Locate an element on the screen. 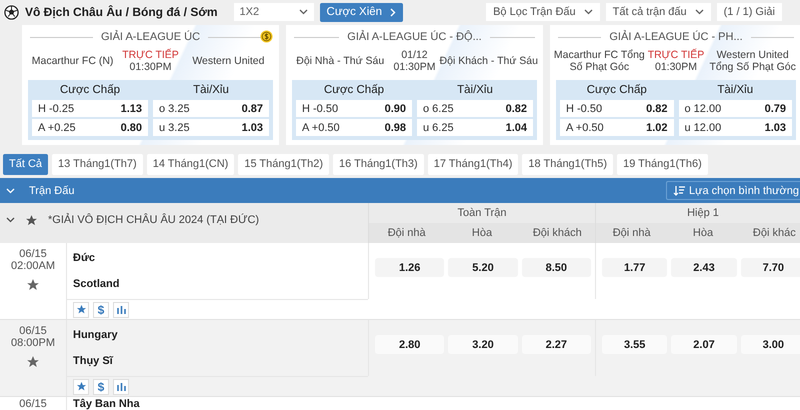 This screenshot has height=410, width=800. column-group-title: Toàn Trận is located at coordinates (482, 213).